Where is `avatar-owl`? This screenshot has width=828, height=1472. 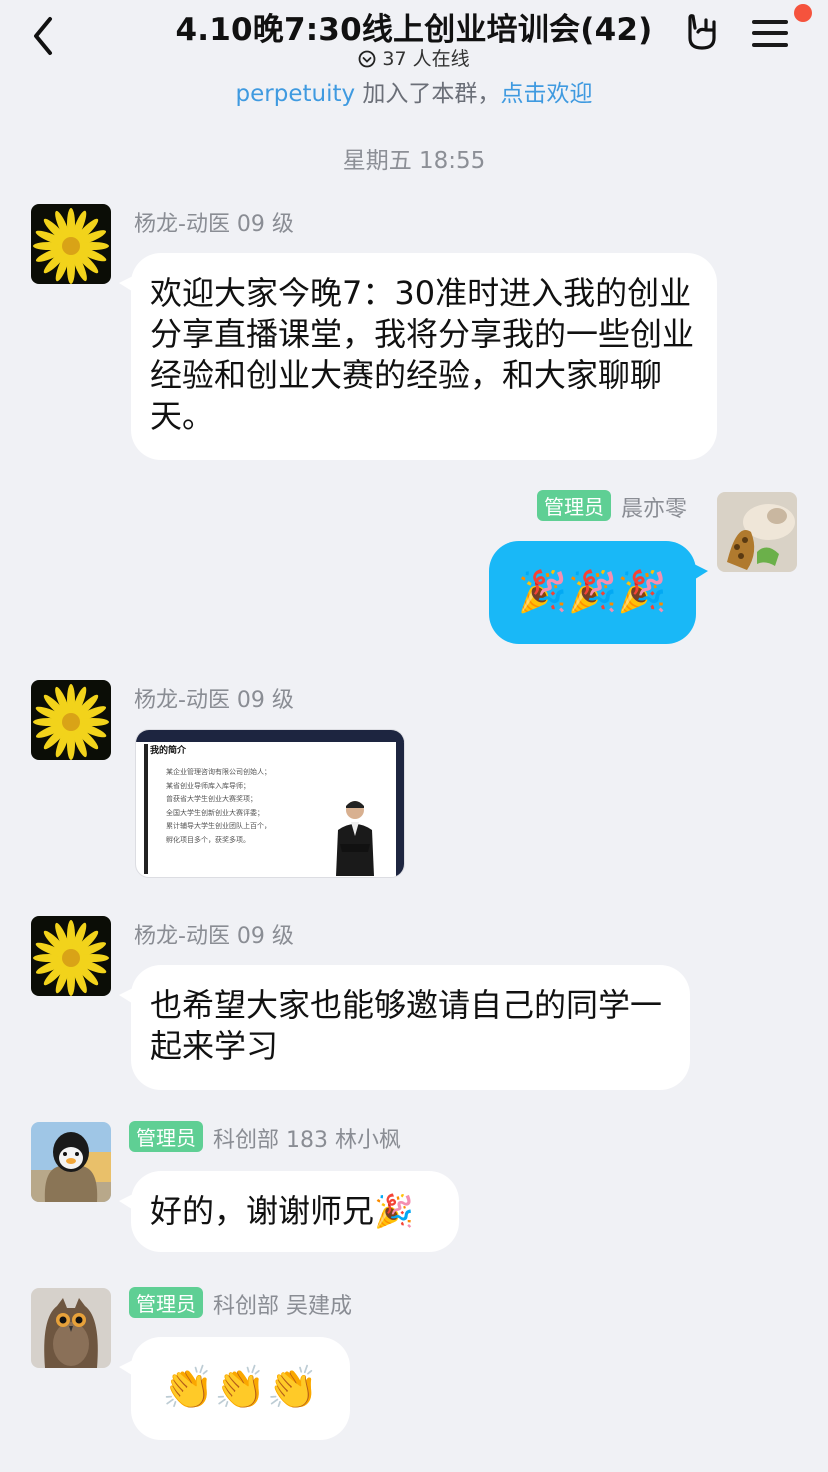
avatar-owl is located at coordinates (71, 1328).